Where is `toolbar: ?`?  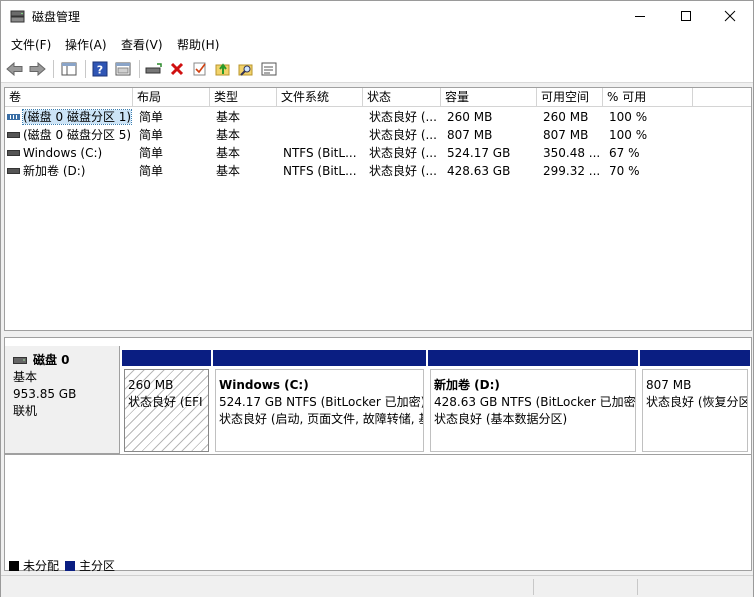
toolbar: ? is located at coordinates (377, 69).